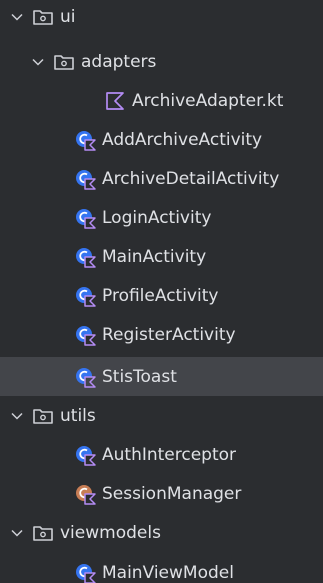 The height and width of the screenshot is (583, 323). Describe the element at coordinates (208, 100) in the screenshot. I see `tree-item-label: ArchiveAdapter.kt` at that location.